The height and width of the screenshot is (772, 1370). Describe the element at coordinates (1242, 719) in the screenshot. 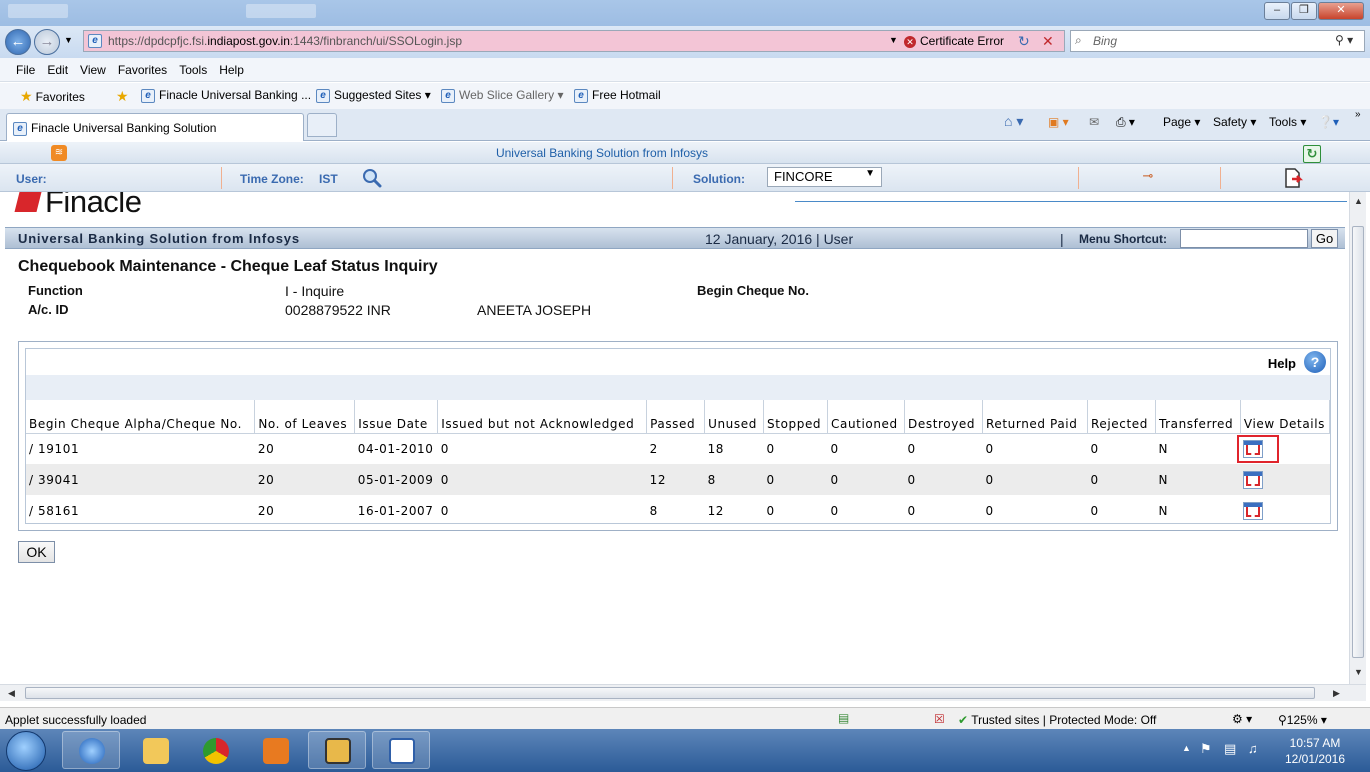

I see `security-icon: ⚙ ▾` at that location.